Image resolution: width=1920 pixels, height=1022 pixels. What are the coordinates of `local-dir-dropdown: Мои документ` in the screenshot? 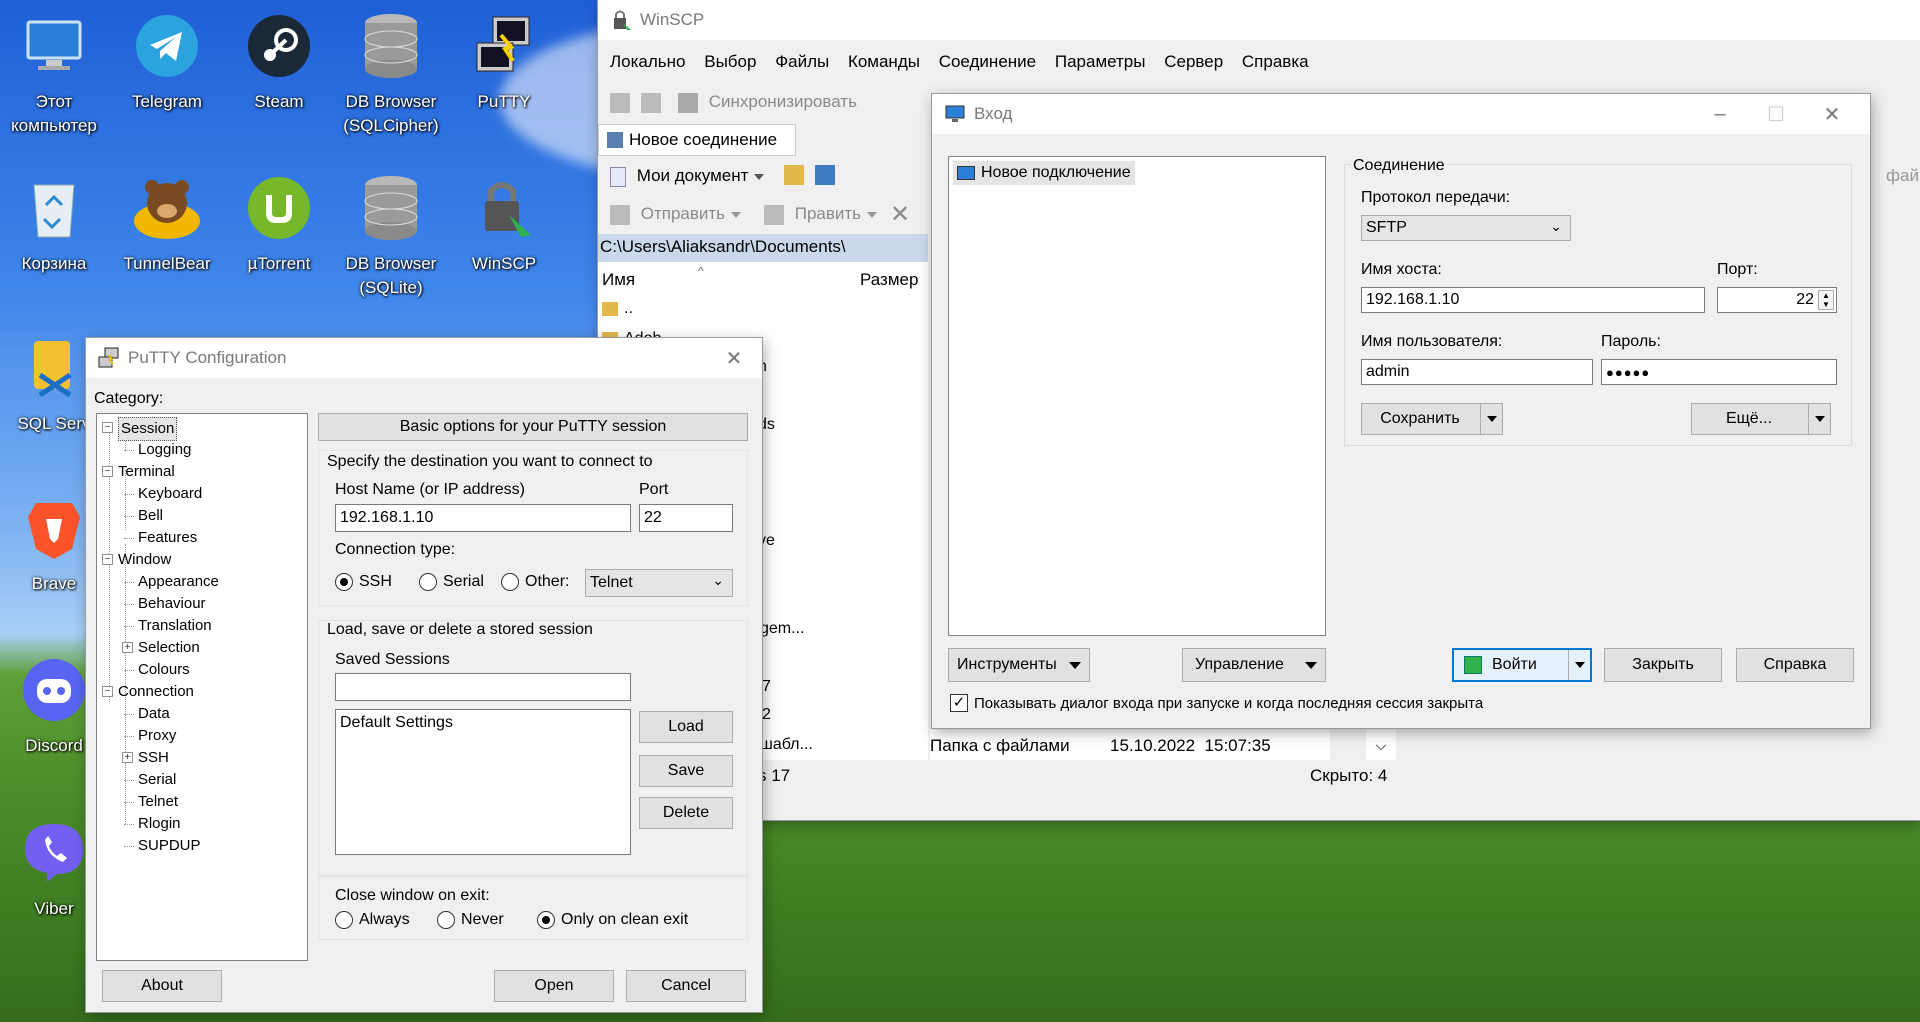 It's located at (687, 176).